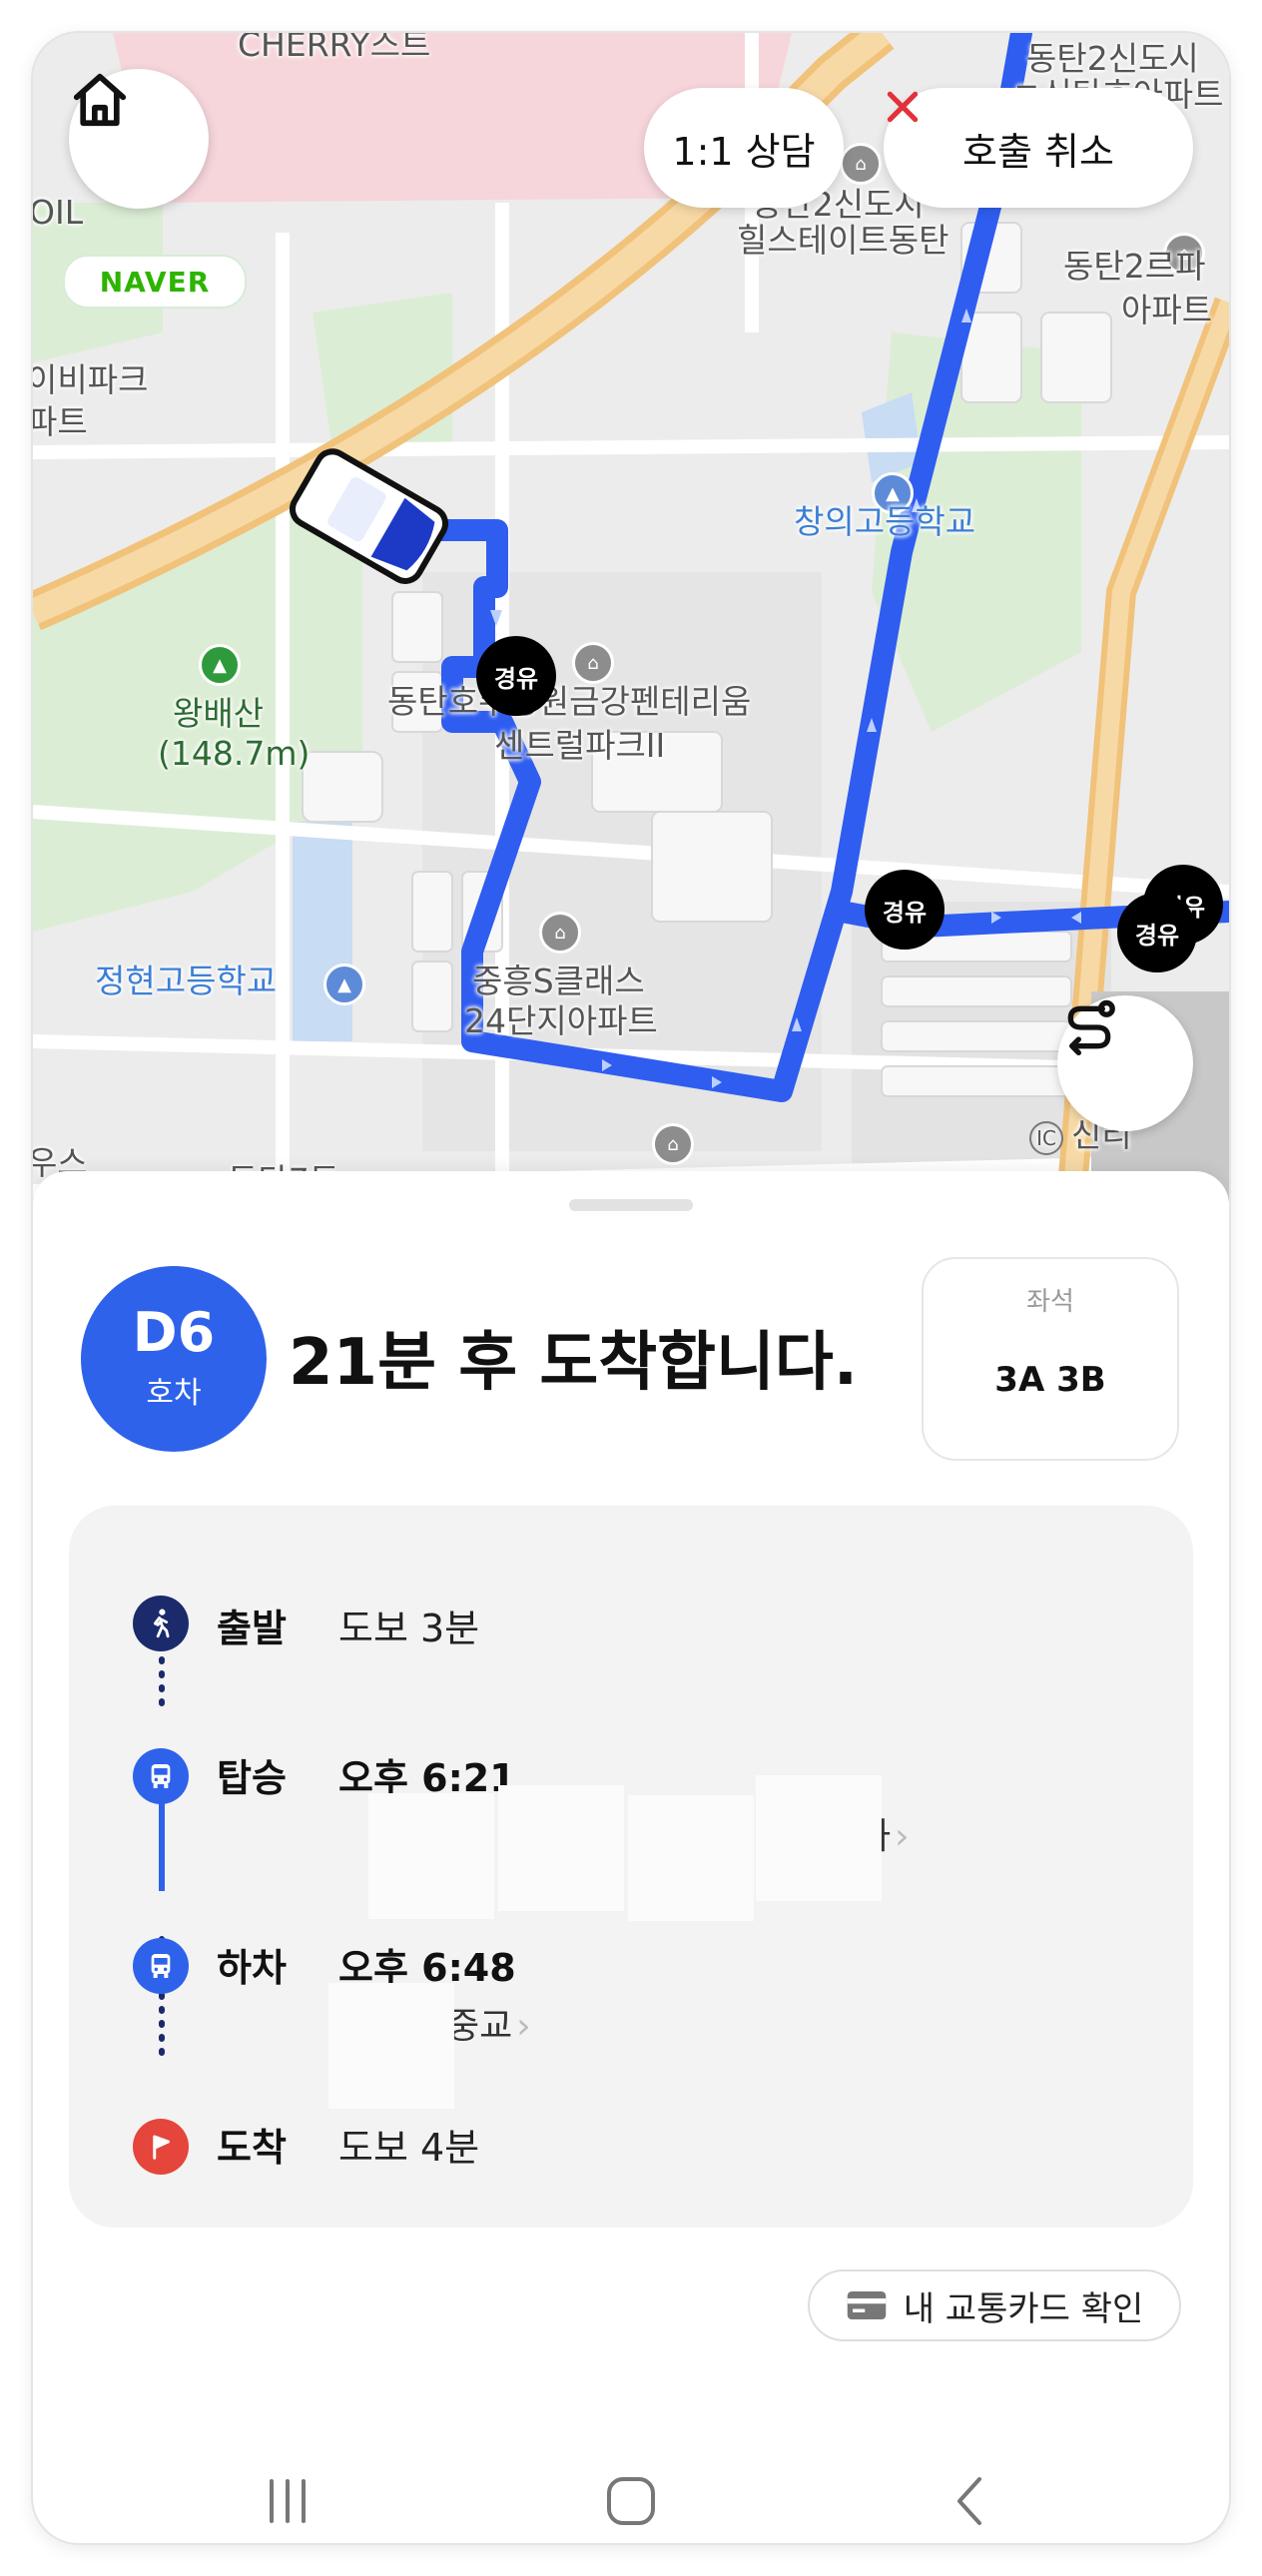 This screenshot has width=1262, height=2576. Describe the element at coordinates (409, 2148) in the screenshot. I see `step-value: 도보 4분` at that location.